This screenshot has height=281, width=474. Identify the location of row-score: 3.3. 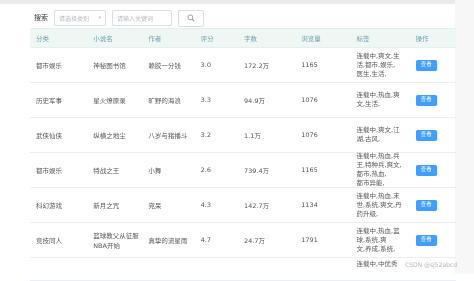
(205, 100).